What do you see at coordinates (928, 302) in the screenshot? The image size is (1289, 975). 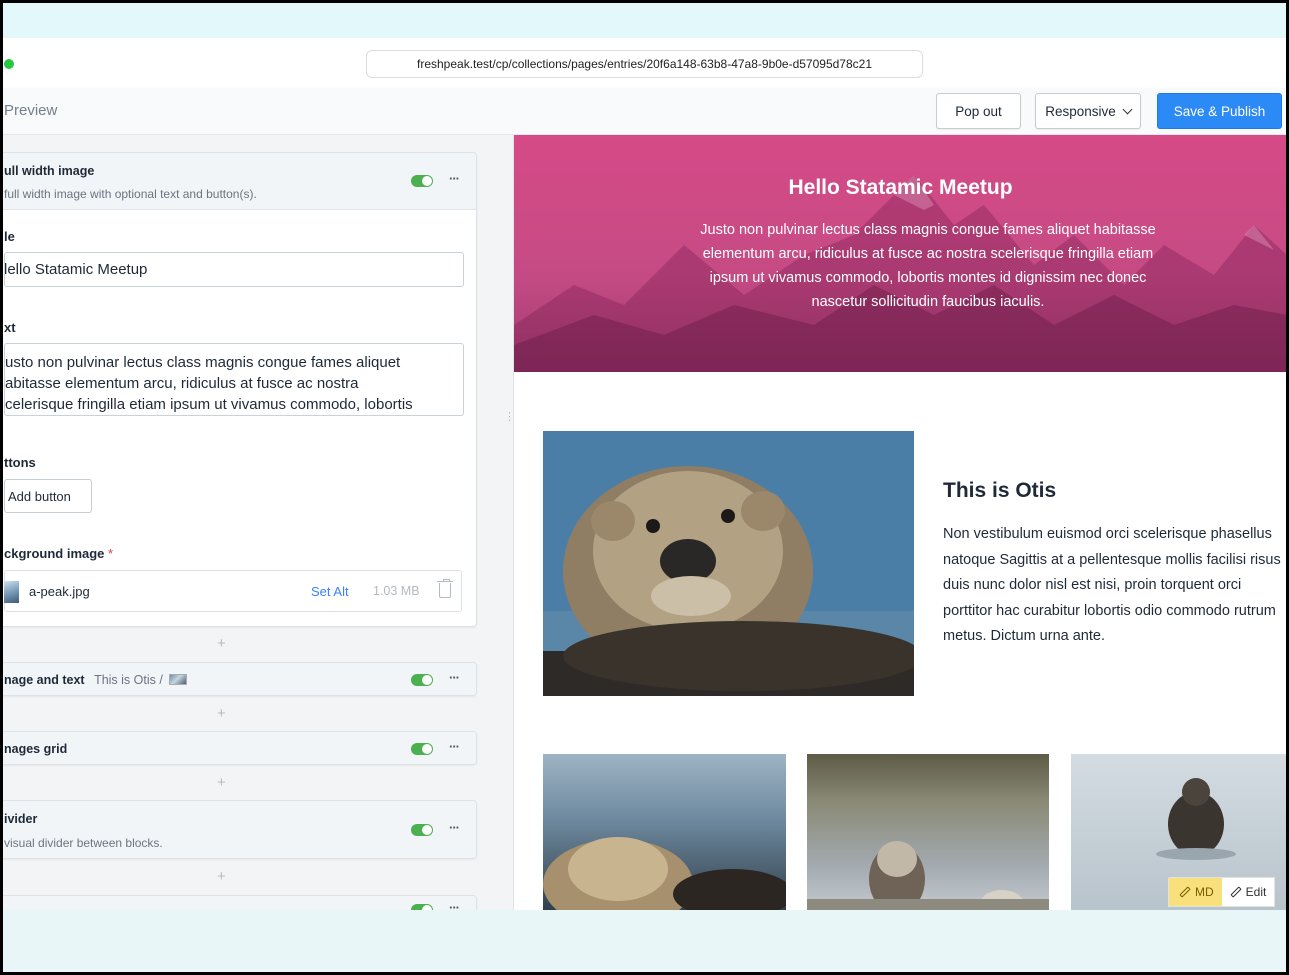 I see `hero-text-line: nascetur sollicitudin faucibus iaculis.` at bounding box center [928, 302].